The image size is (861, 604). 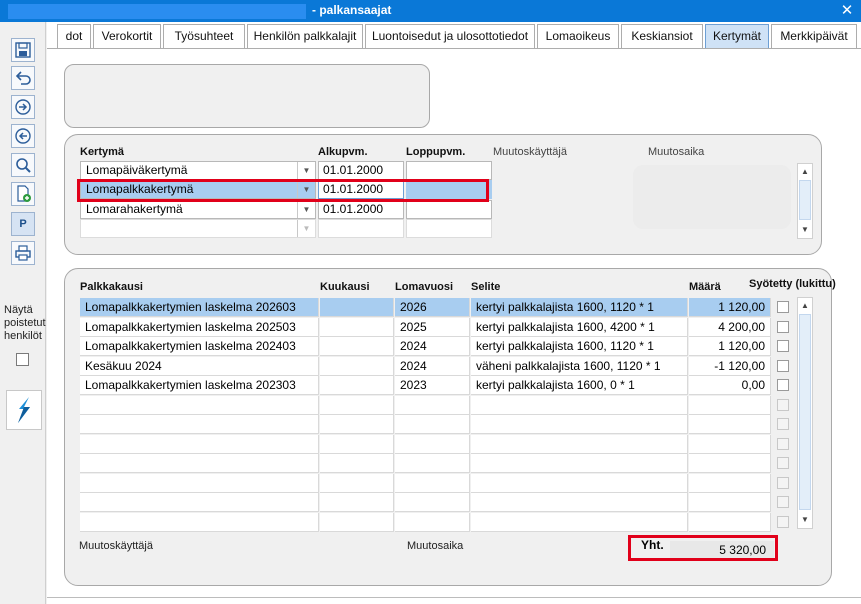 I want to click on cell-amount: 4 200,00, so click(x=730, y=327).